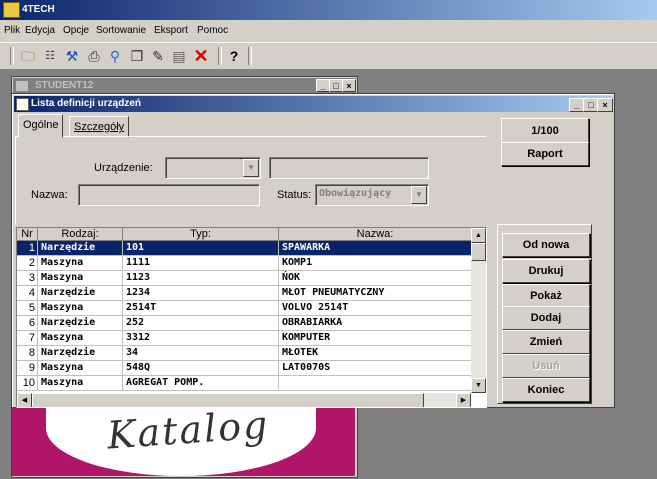 Image resolution: width=657 pixels, height=479 pixels. I want to click on cell-typ: 1111, so click(201, 263).